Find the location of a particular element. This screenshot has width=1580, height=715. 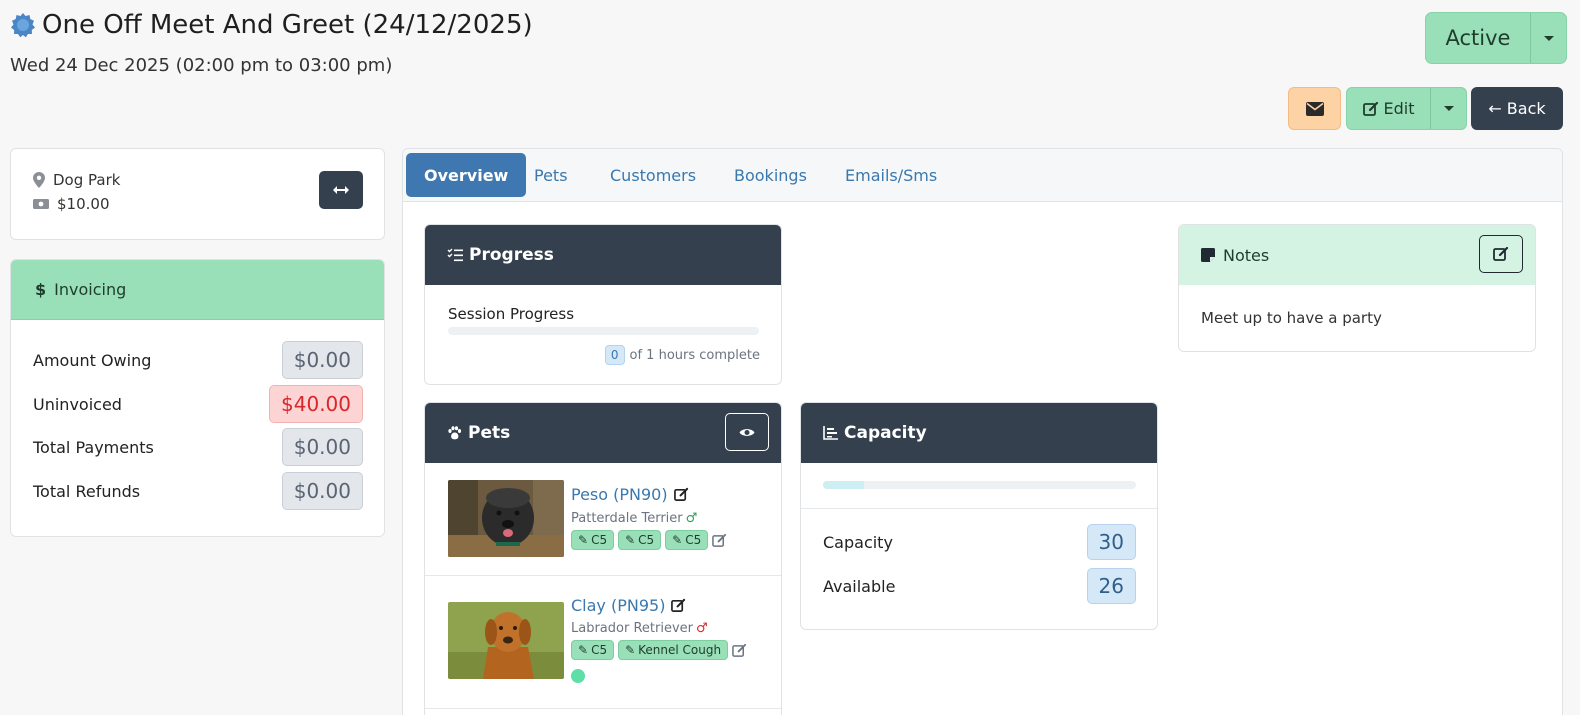

location-name: Dog Park is located at coordinates (87, 180).